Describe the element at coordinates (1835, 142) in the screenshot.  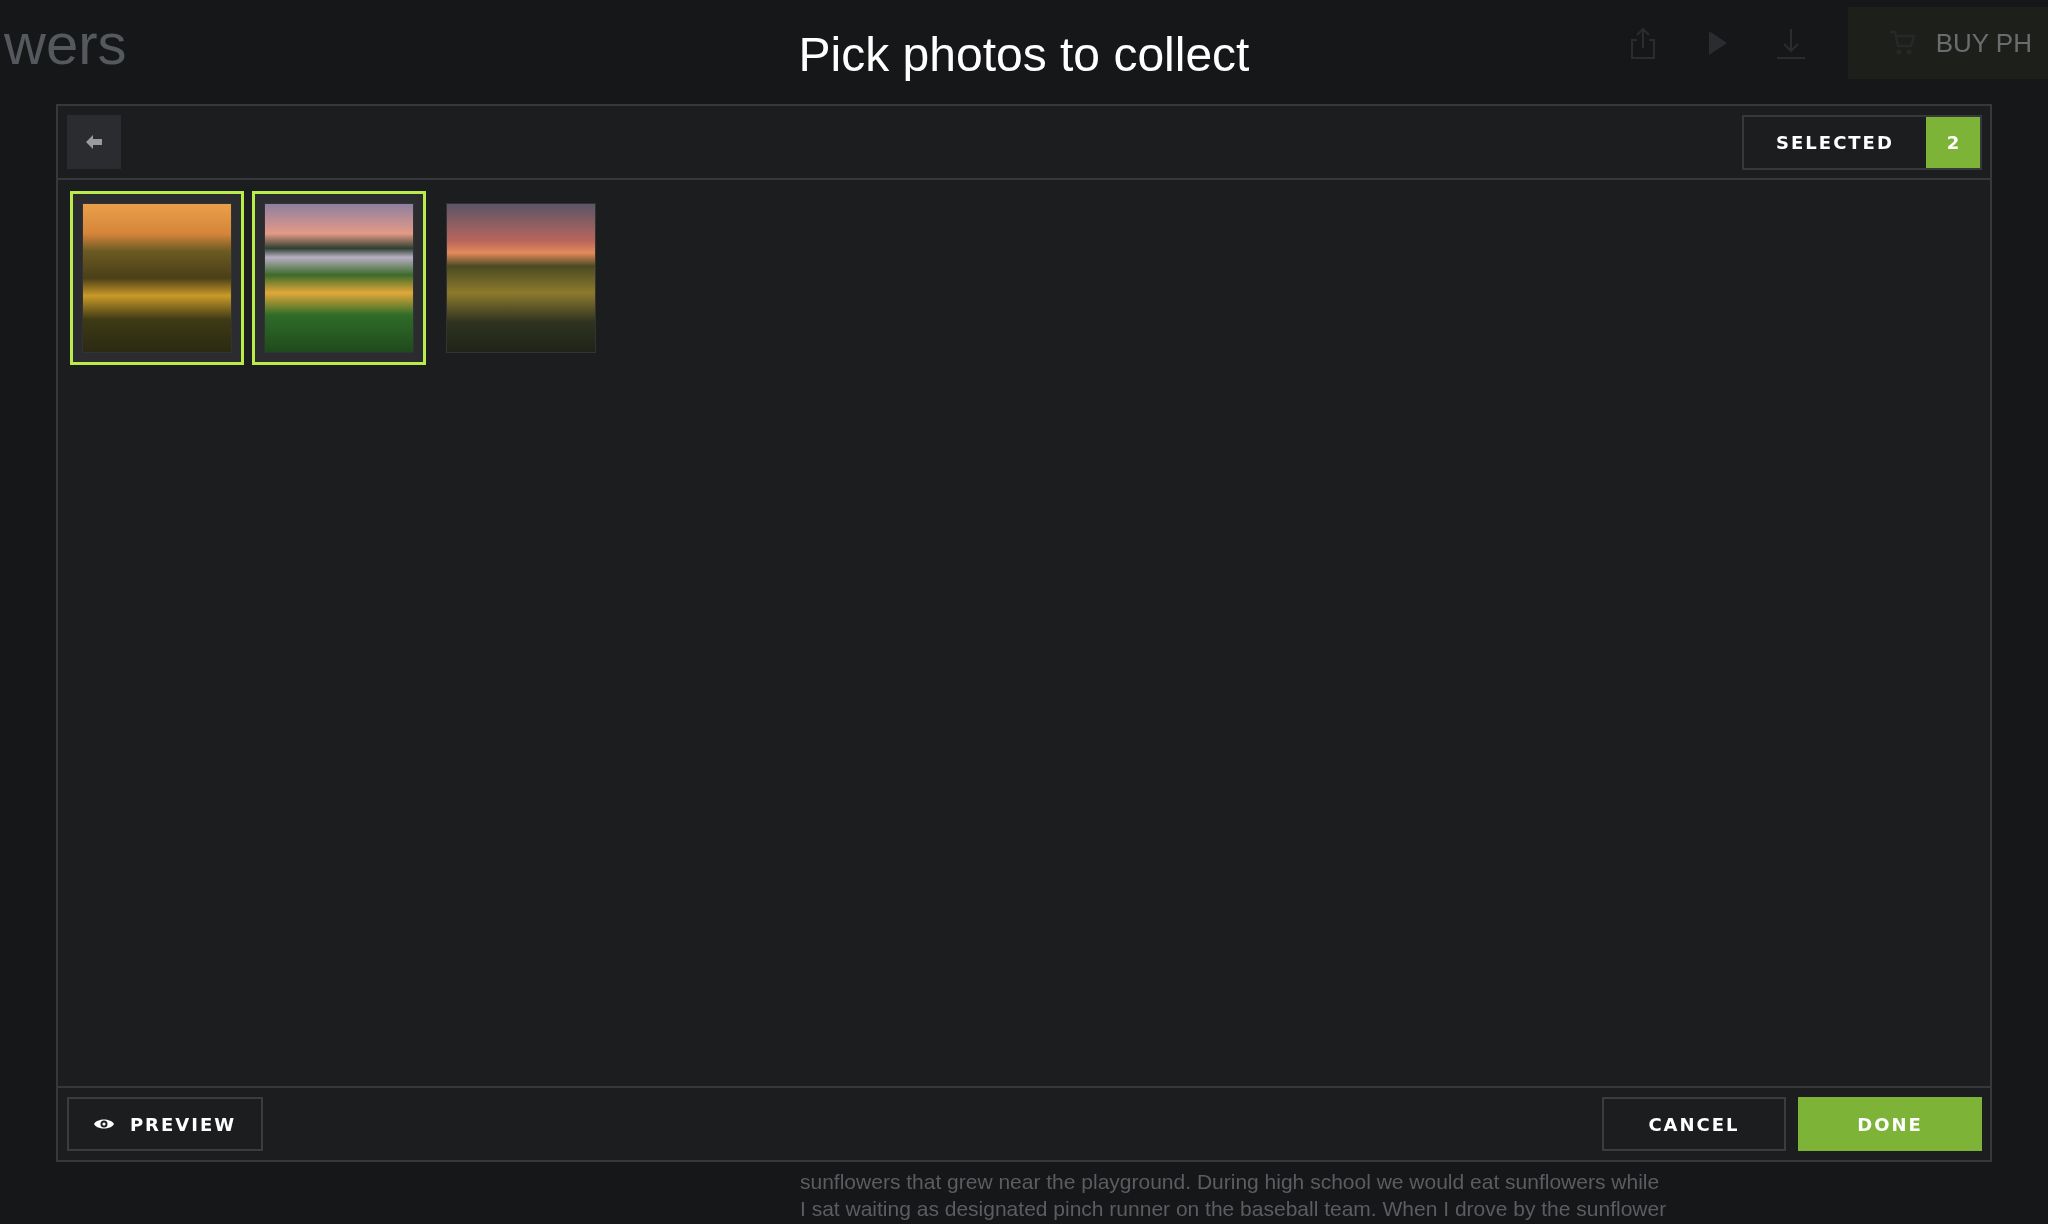
I see `selected-label: SELECTED` at that location.